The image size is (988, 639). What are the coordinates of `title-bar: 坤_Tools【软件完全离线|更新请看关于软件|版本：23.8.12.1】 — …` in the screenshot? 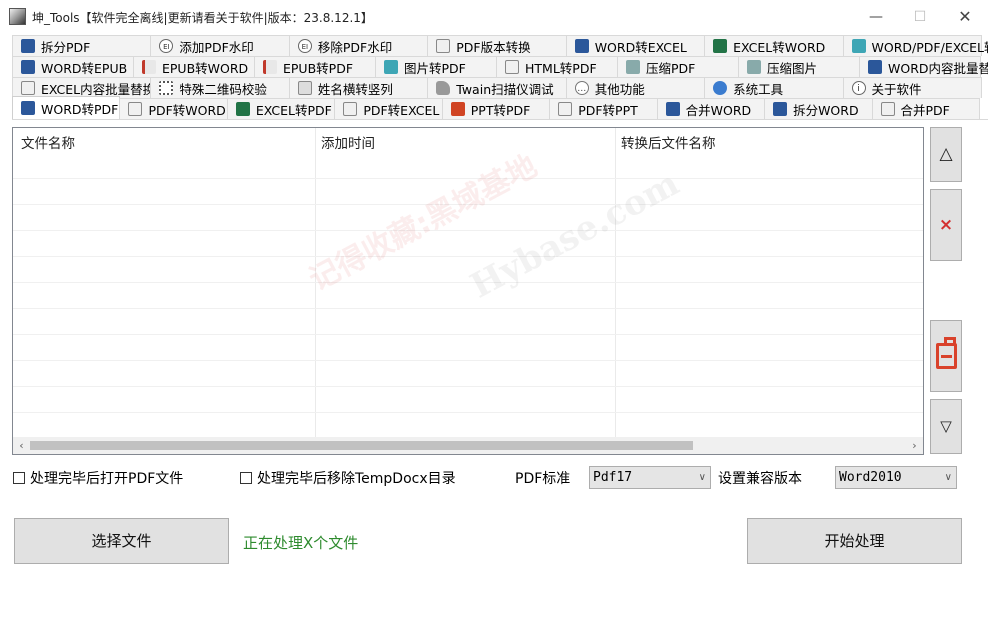 It's located at (494, 17).